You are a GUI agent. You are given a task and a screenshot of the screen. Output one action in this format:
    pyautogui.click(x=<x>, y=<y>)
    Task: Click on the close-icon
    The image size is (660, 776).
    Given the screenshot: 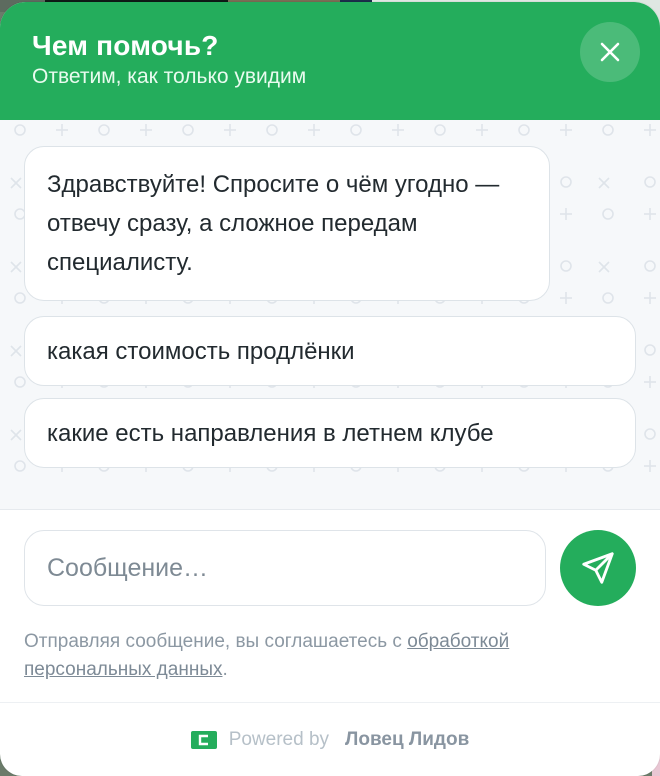 What is the action you would take?
    pyautogui.click(x=610, y=52)
    